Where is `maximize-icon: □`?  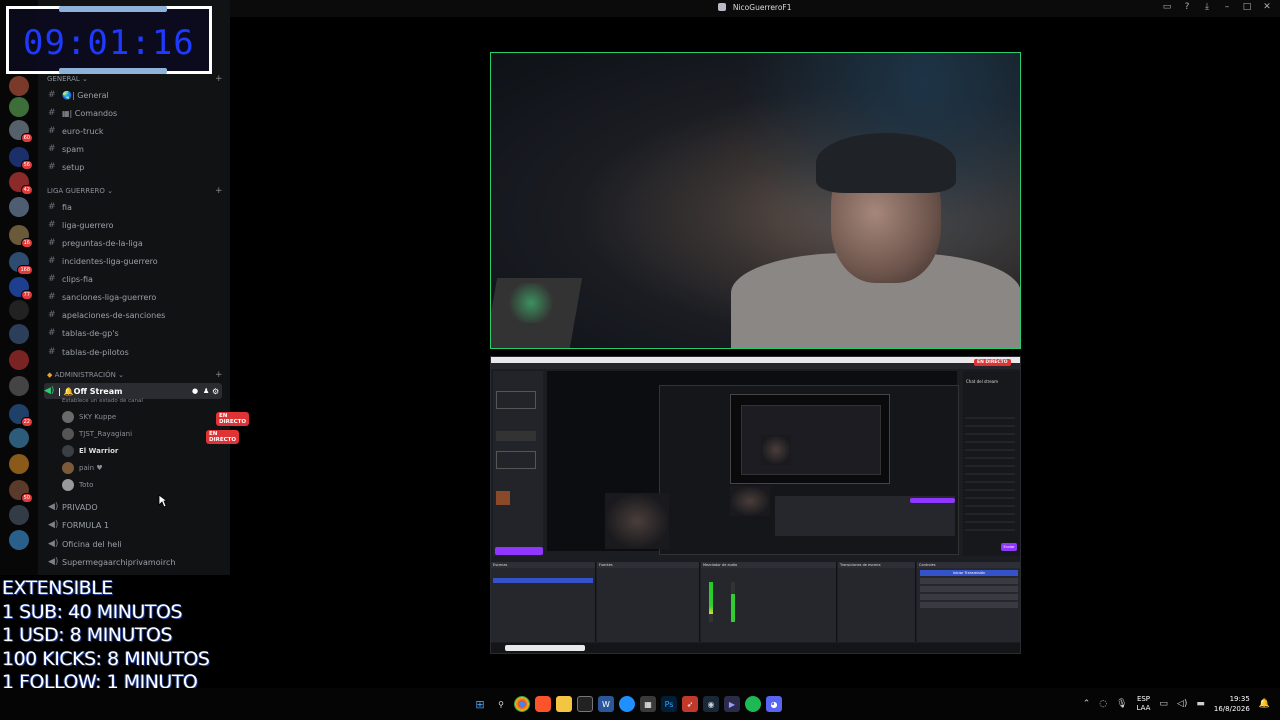 maximize-icon: □ is located at coordinates (1247, 7).